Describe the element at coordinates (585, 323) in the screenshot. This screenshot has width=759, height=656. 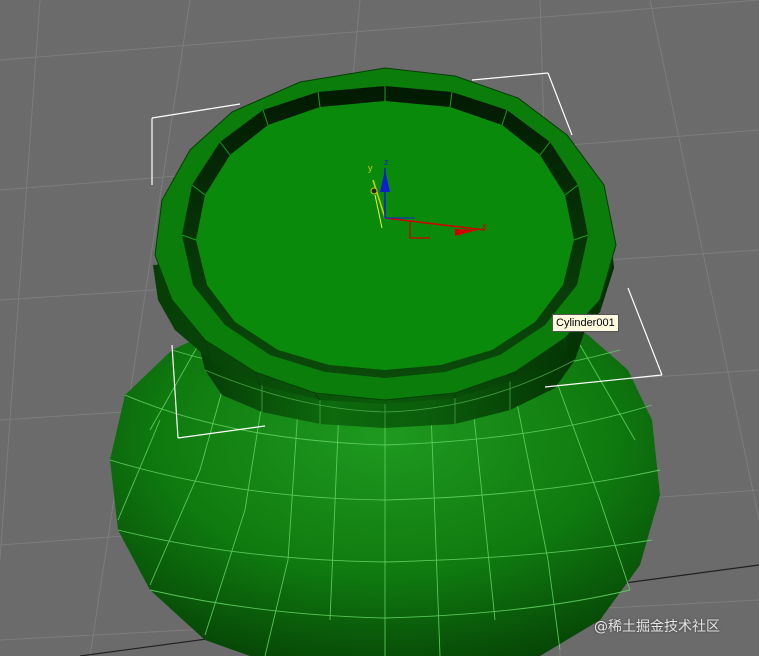
I see `object-name-tooltip: Cylinder001` at that location.